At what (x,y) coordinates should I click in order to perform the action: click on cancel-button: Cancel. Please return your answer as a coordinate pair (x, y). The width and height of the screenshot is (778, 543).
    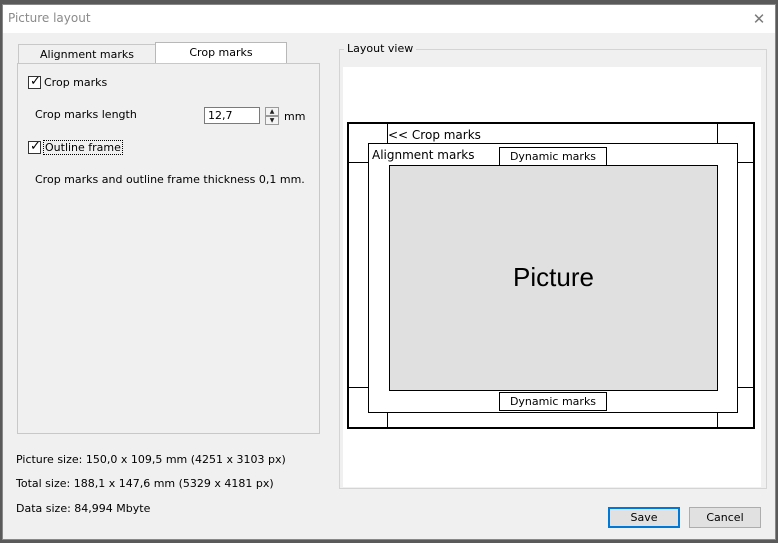
    Looking at the image, I should click on (725, 517).